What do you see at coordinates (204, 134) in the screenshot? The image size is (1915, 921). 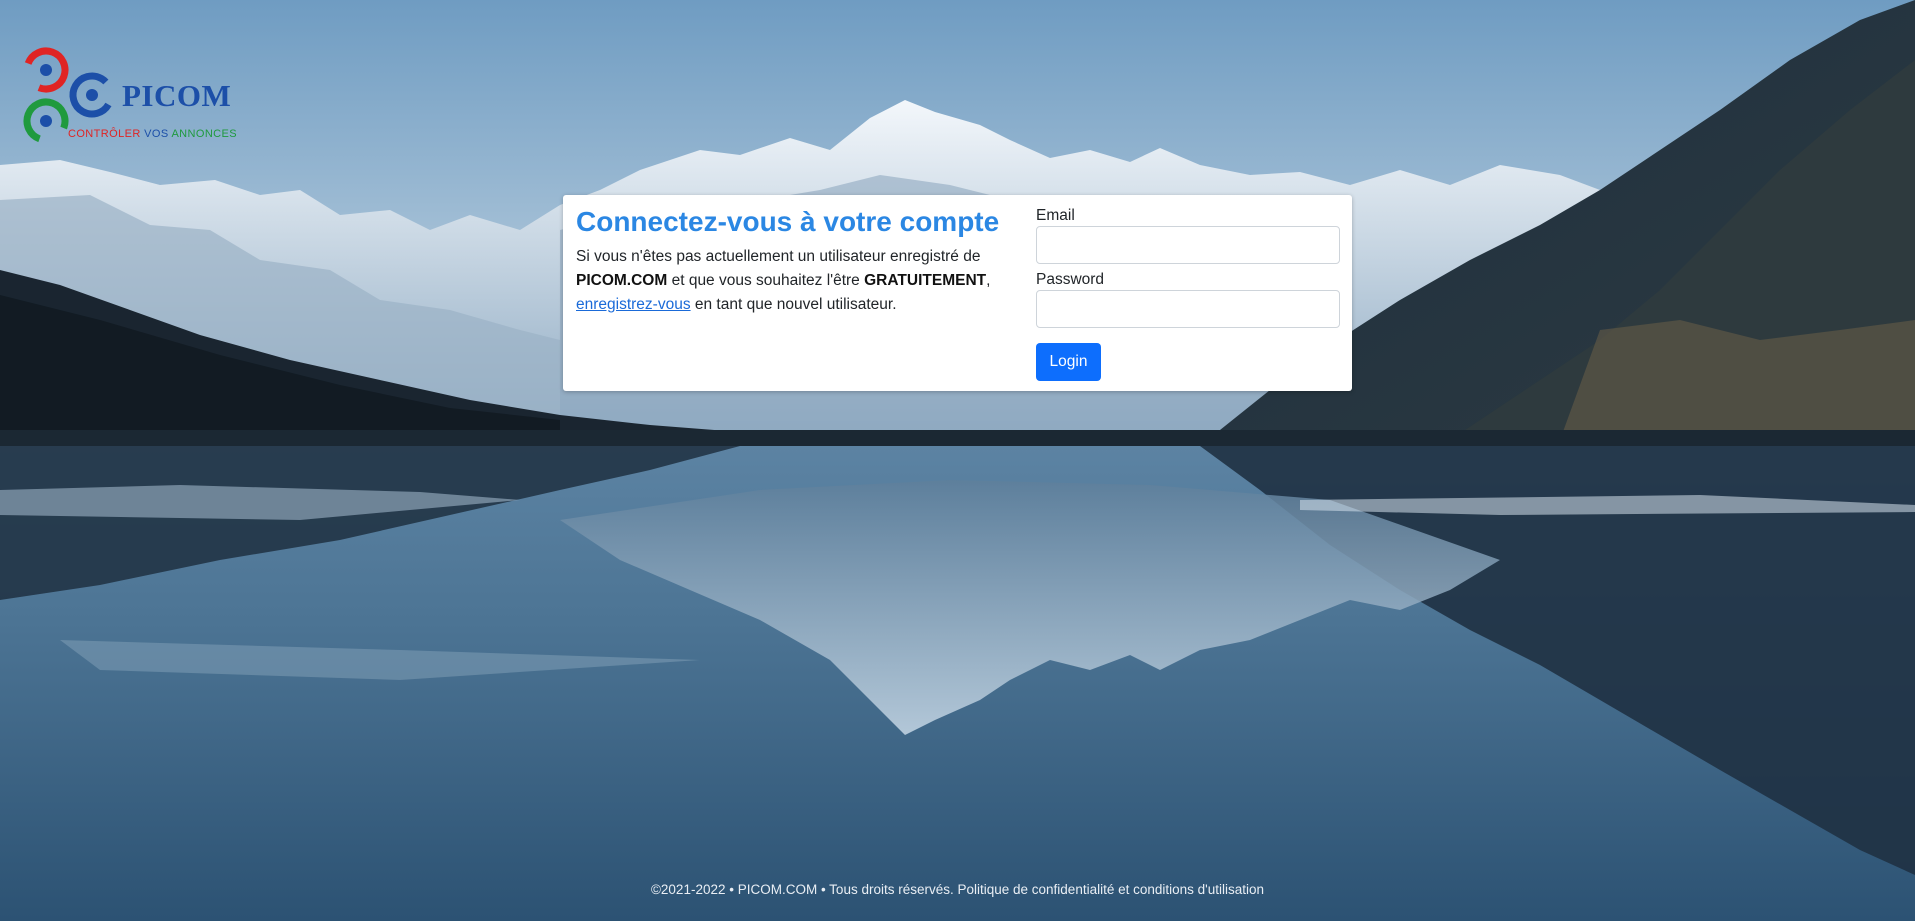 I see `tagline-part-3: ANNONCES` at bounding box center [204, 134].